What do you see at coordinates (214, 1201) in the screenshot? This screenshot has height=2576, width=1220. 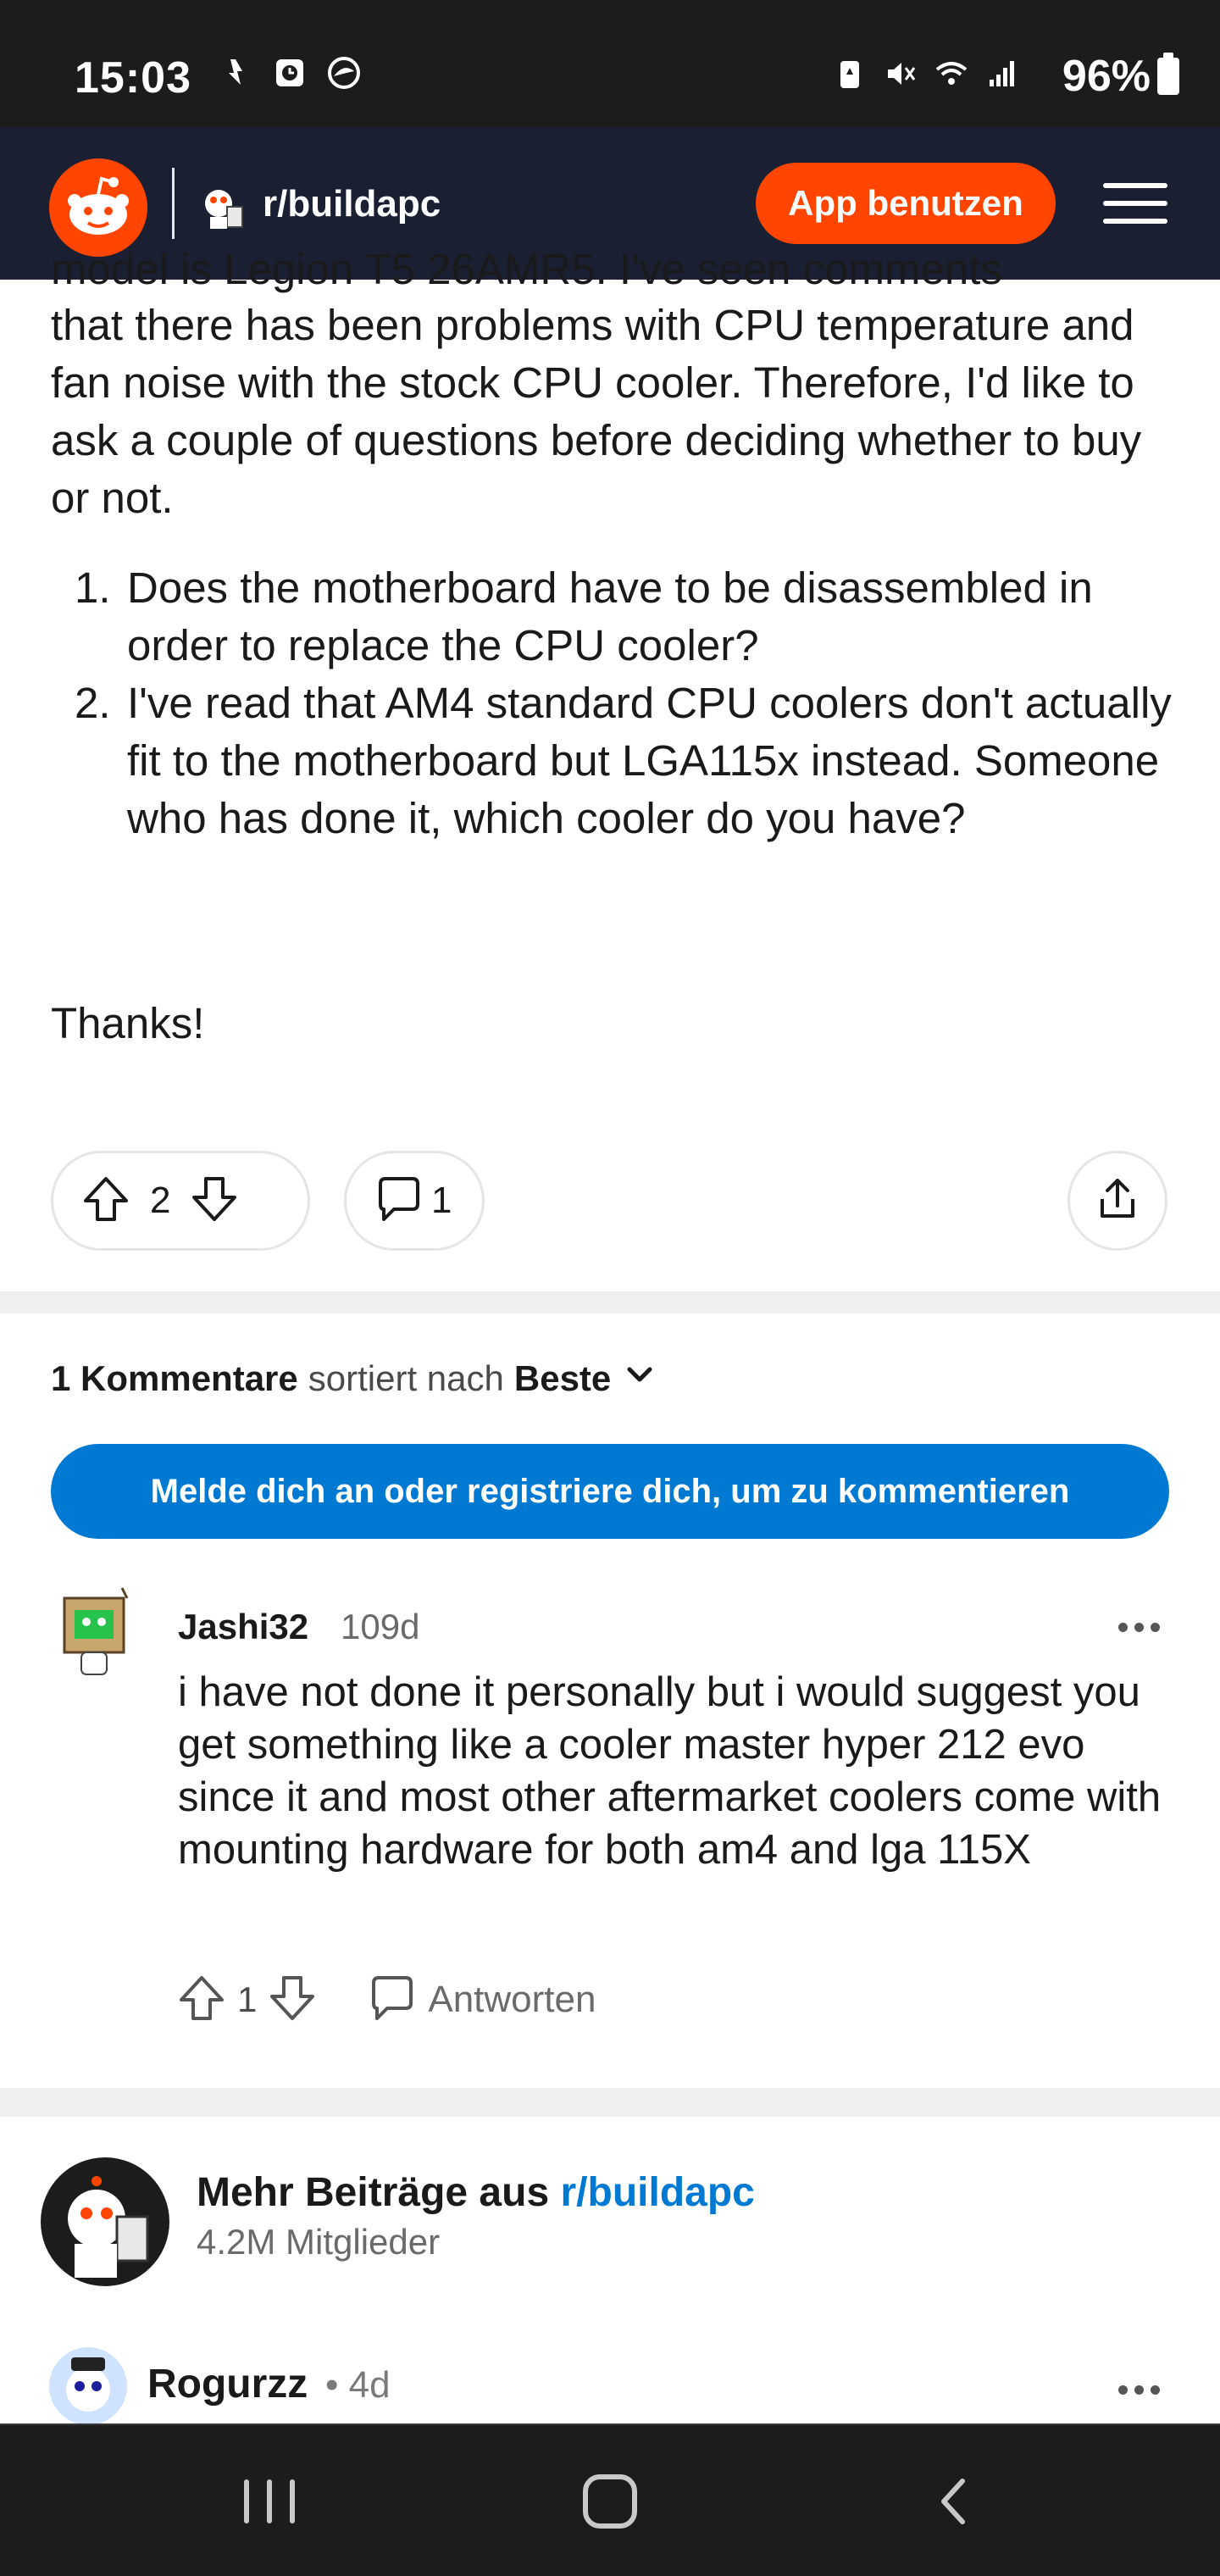 I see `downvote-icon` at bounding box center [214, 1201].